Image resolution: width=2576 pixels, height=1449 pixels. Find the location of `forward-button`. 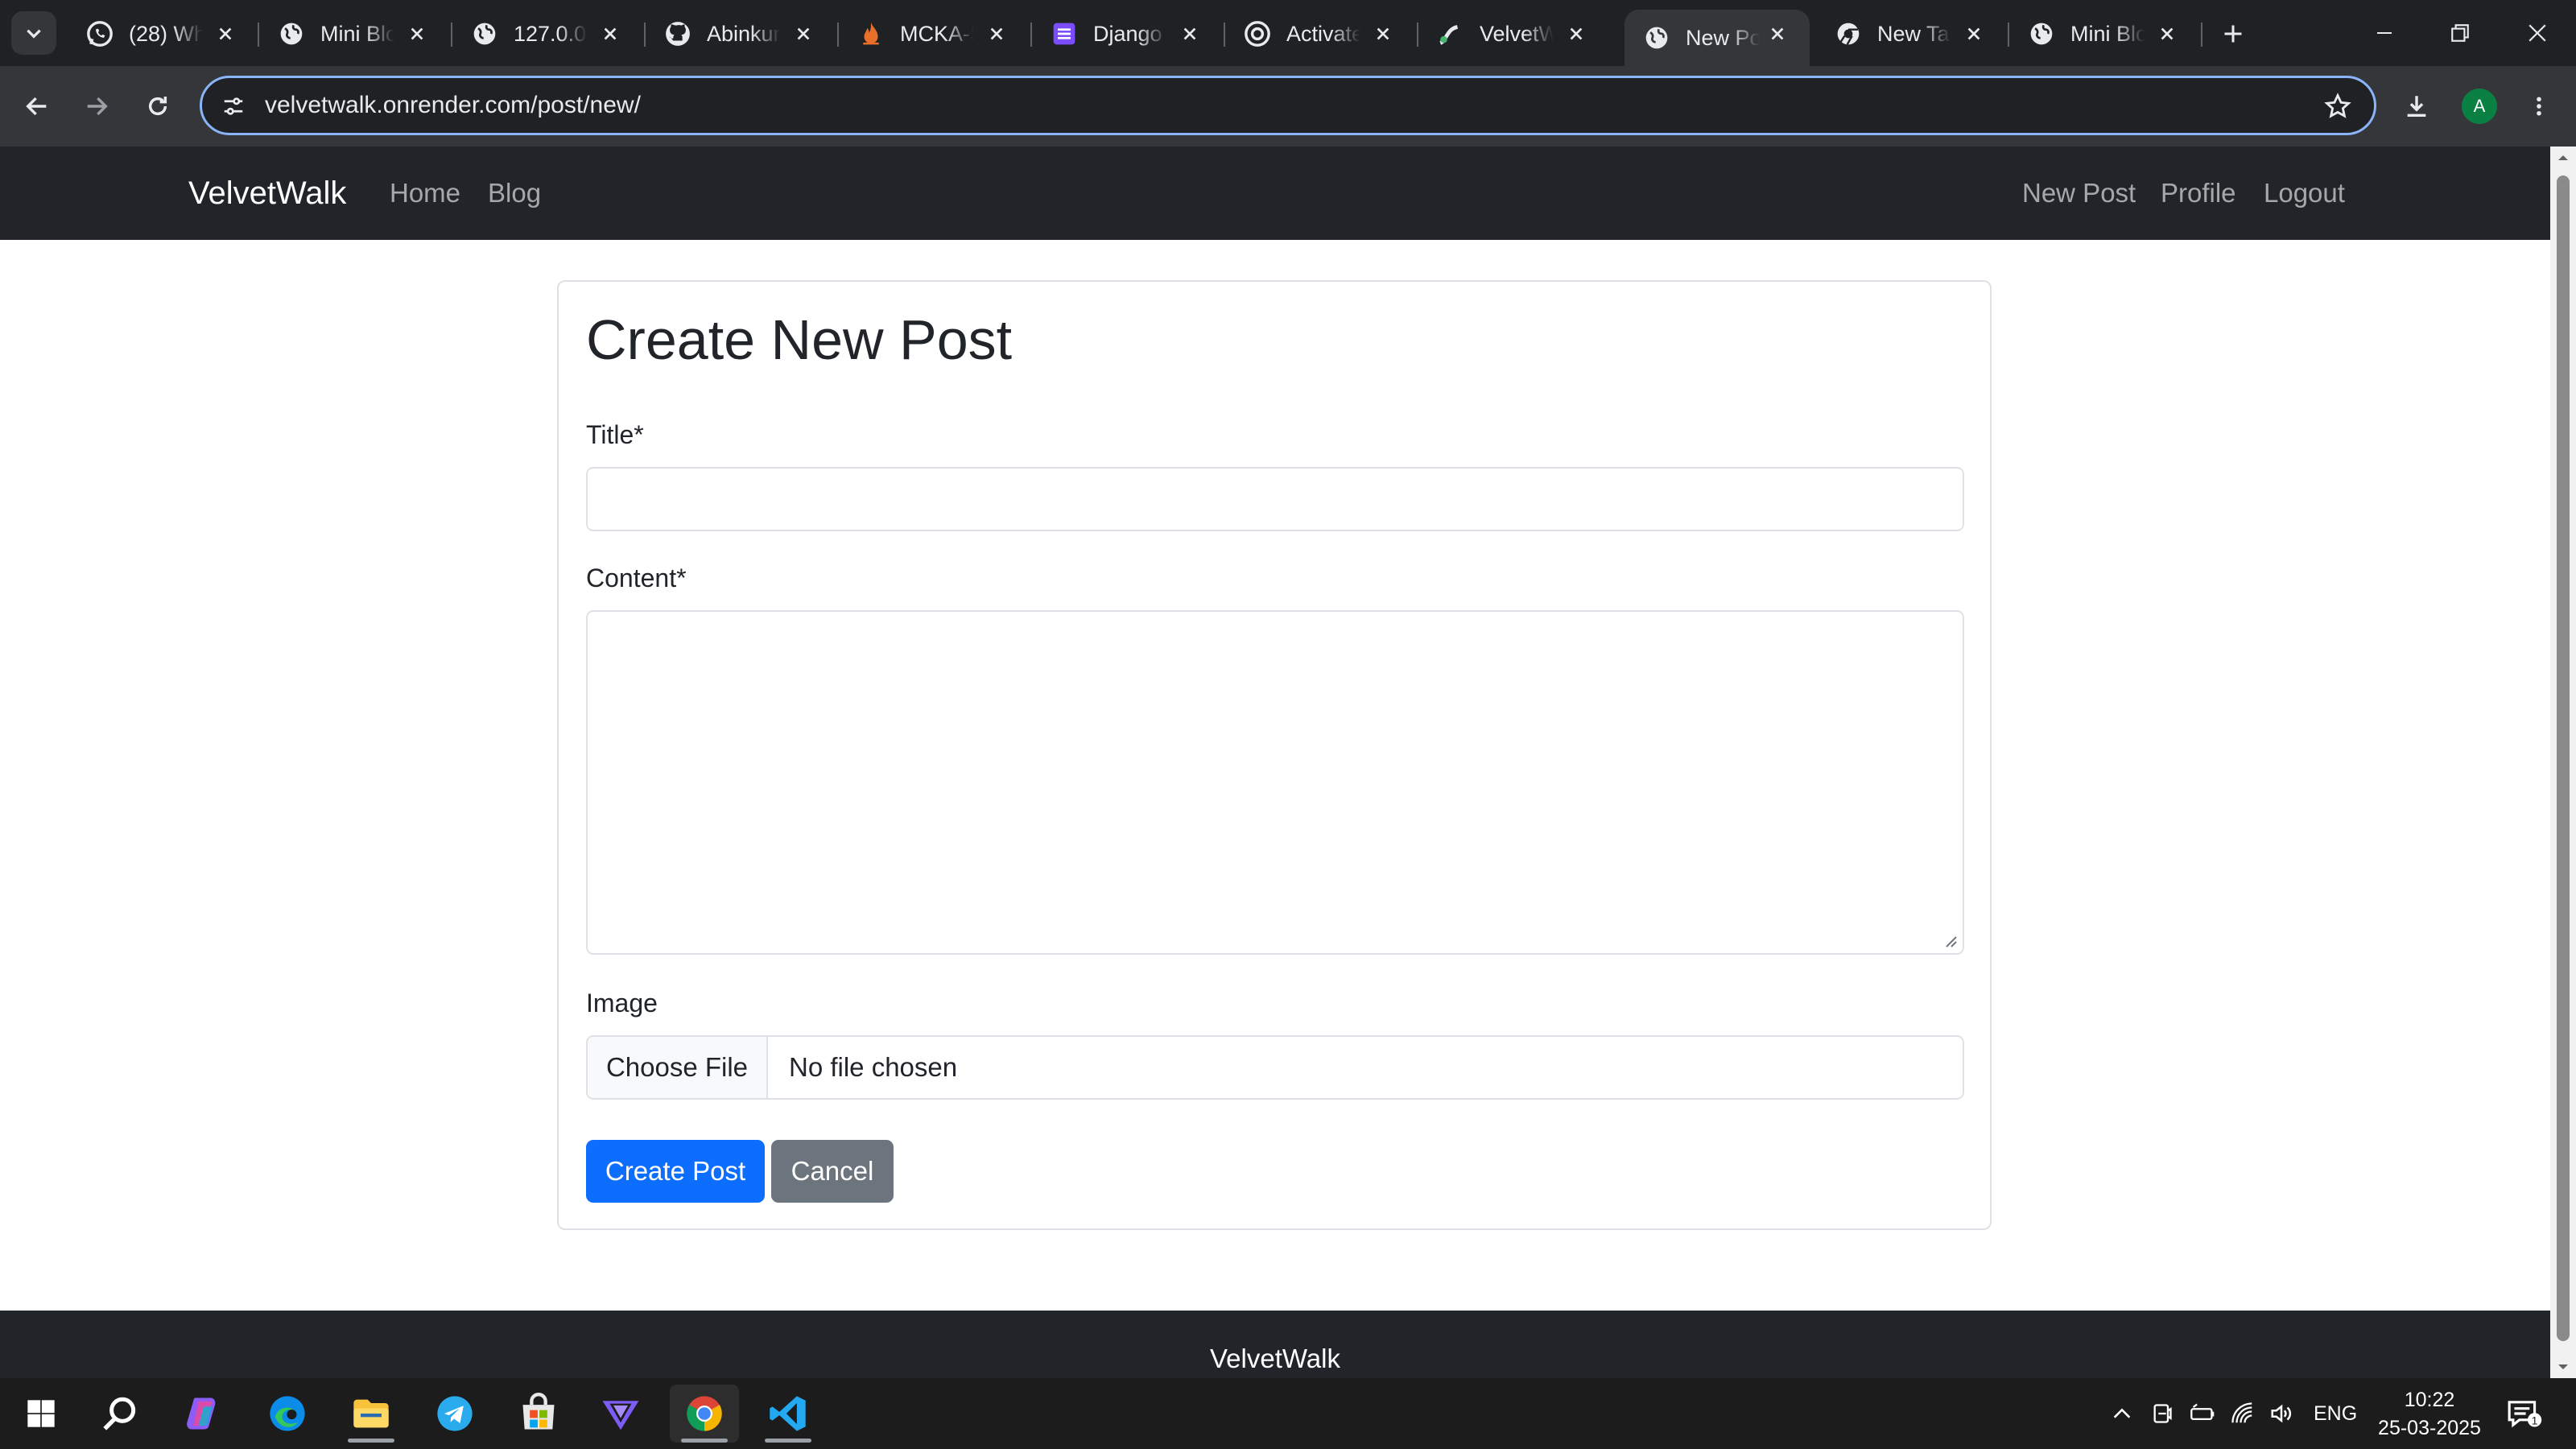

forward-button is located at coordinates (97, 106).